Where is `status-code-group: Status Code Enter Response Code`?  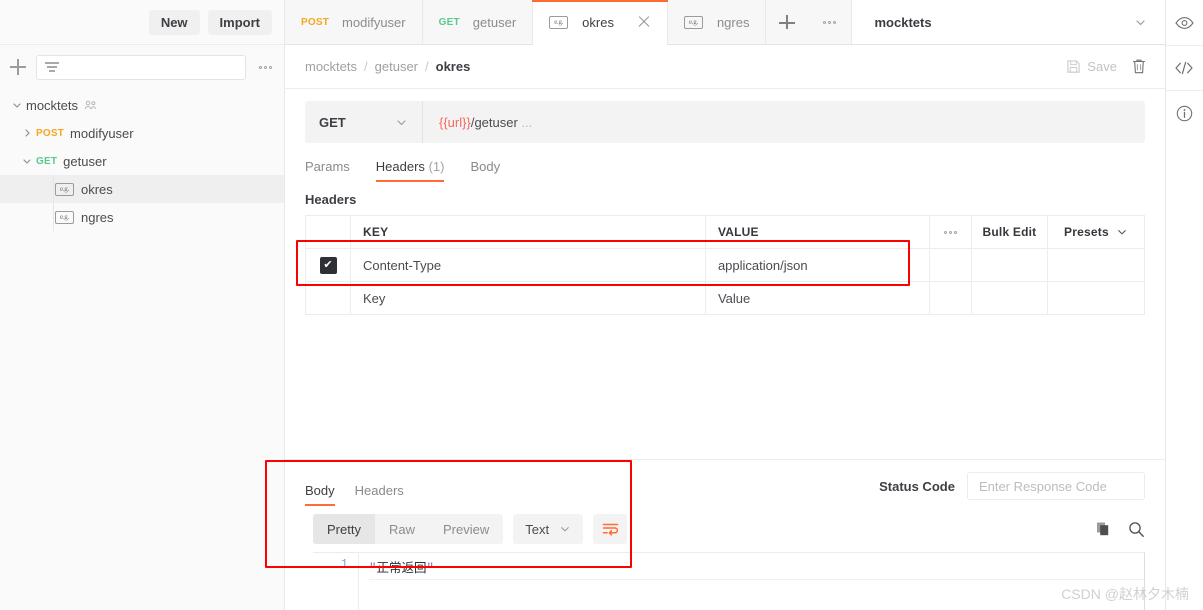 status-code-group: Status Code Enter Response Code is located at coordinates (1012, 489).